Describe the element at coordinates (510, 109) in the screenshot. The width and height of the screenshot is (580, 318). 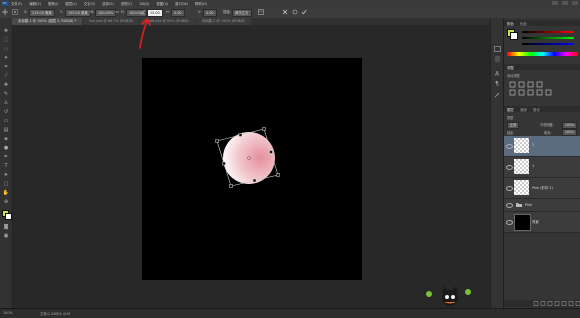
I see `tab-layers: 图层` at that location.